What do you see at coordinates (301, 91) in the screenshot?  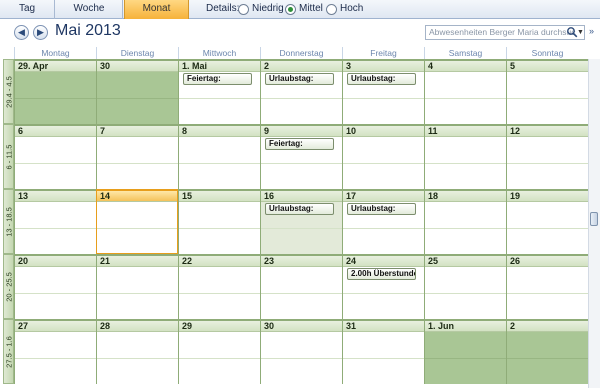 I see `day-cell: 2 Urlaubstag:` at bounding box center [301, 91].